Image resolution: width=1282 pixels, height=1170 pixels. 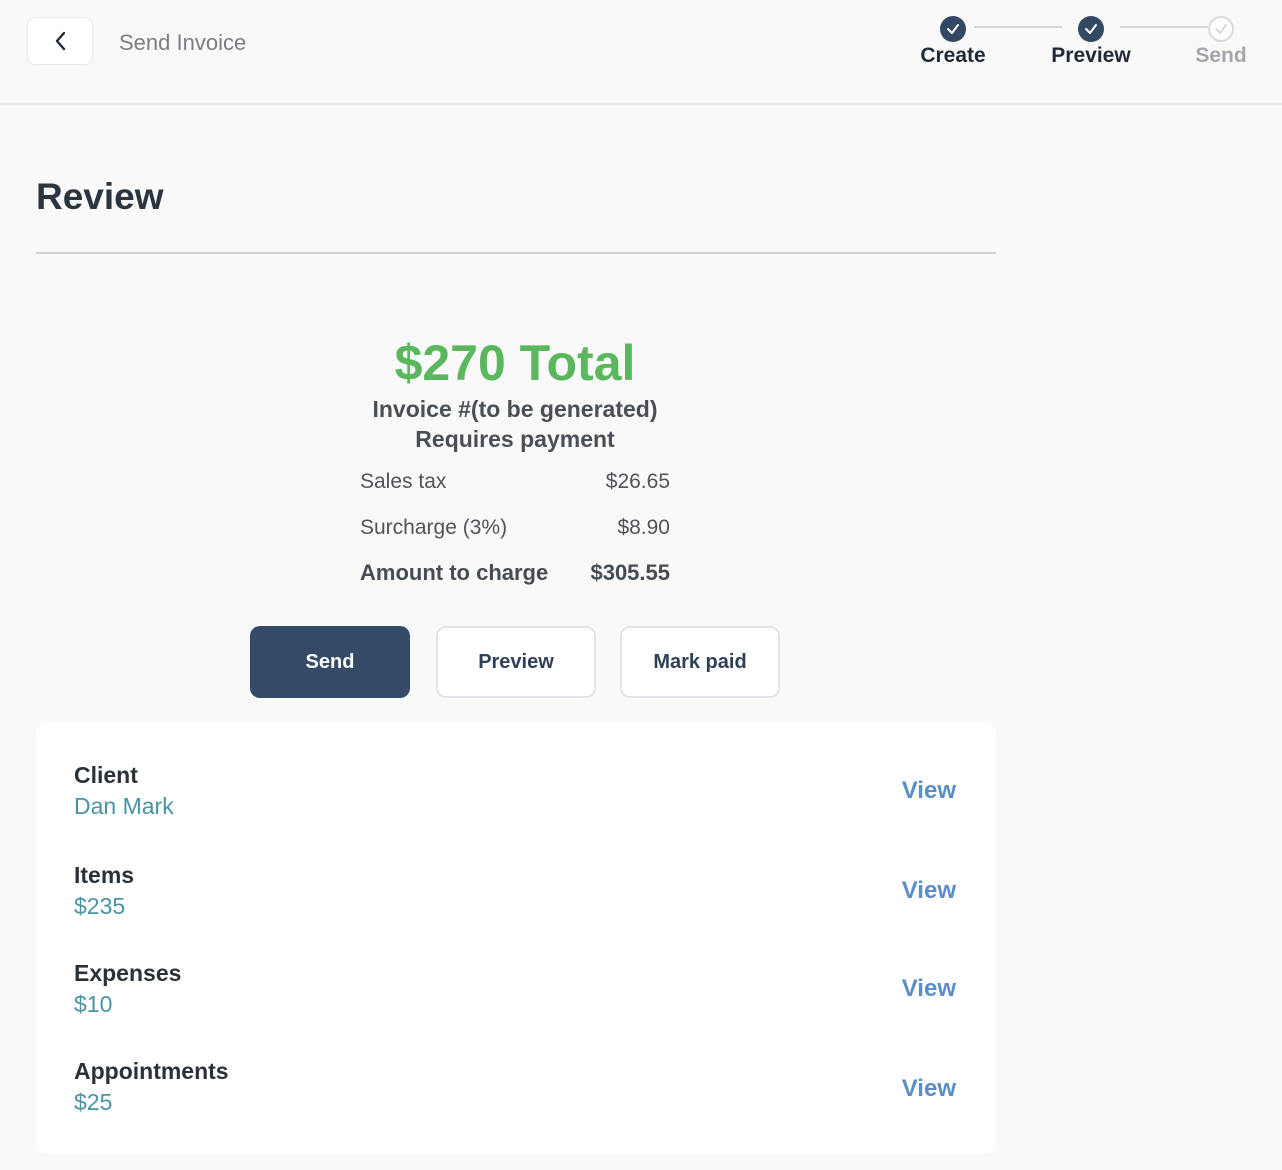 What do you see at coordinates (1091, 56) in the screenshot?
I see `step-preview-label: Preview` at bounding box center [1091, 56].